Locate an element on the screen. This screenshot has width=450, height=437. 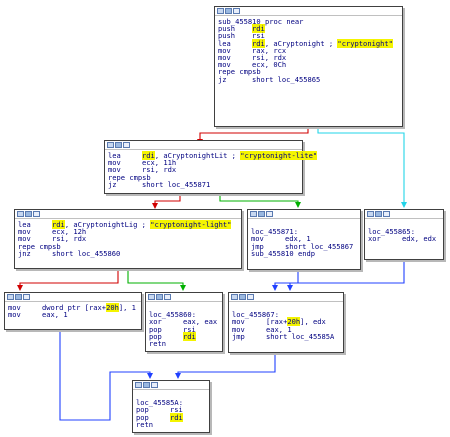
asm-line: mov ecx, 11h is located at coordinates (204, 162).